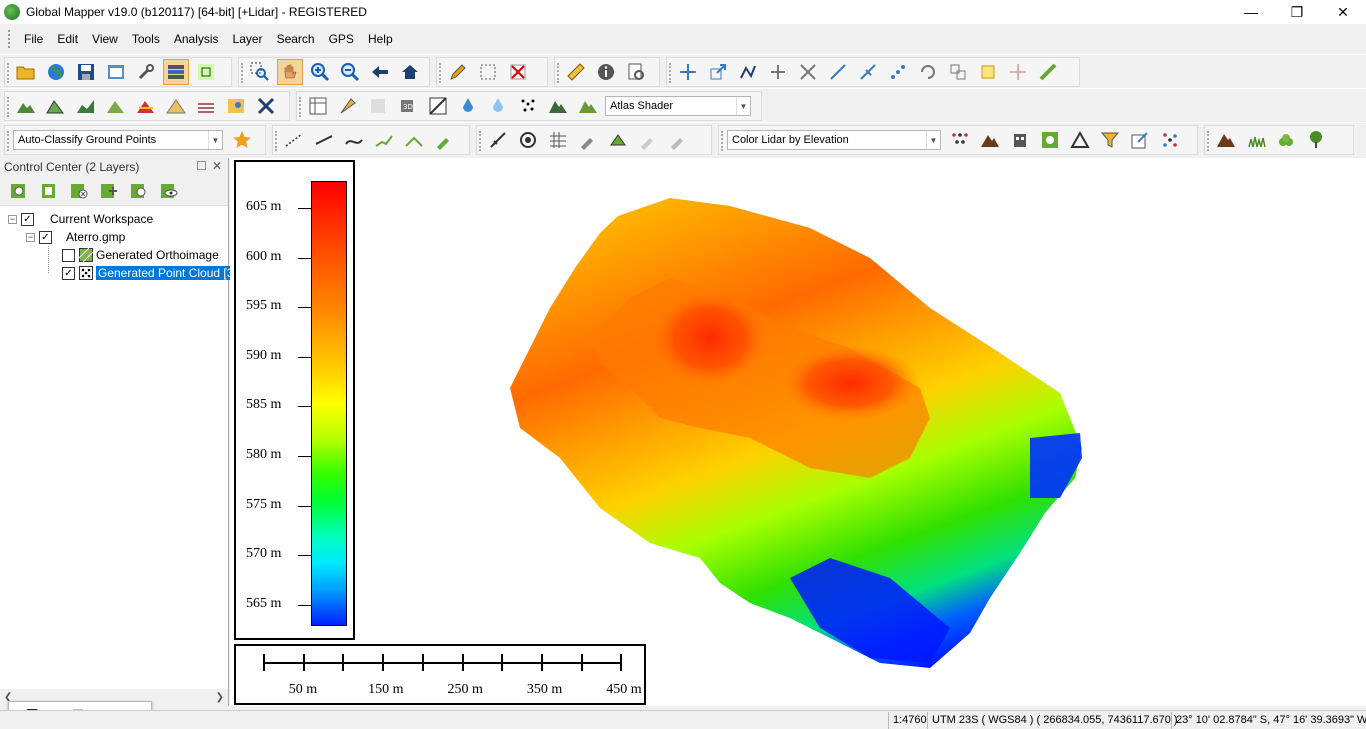 The image size is (1366, 729). What do you see at coordinates (33, 39) in the screenshot?
I see `menu-file: File` at bounding box center [33, 39].